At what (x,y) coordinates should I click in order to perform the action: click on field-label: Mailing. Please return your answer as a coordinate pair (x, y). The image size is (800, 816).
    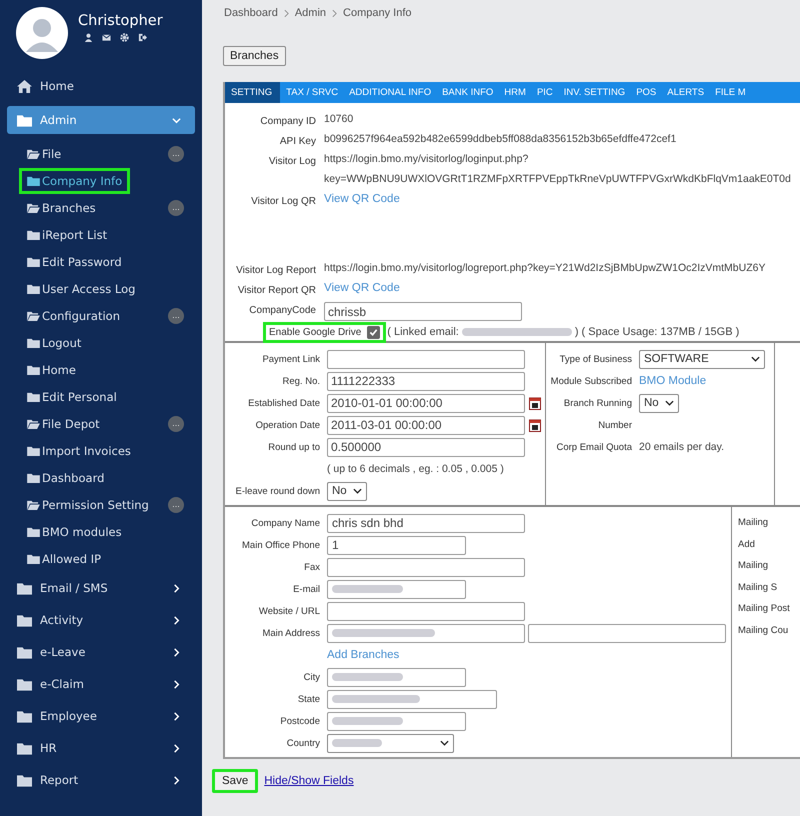
    Looking at the image, I should click on (753, 565).